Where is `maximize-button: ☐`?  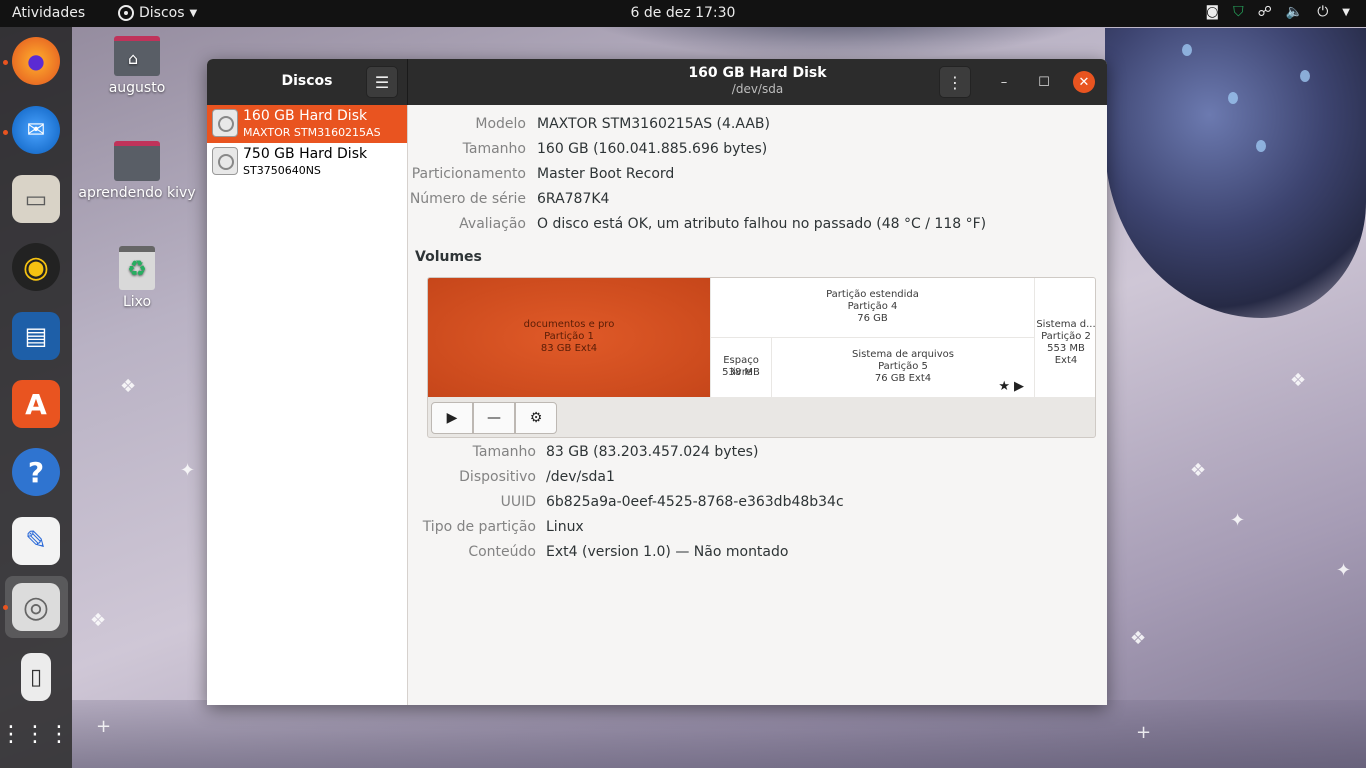
maximize-button: ☐ is located at coordinates (1044, 82).